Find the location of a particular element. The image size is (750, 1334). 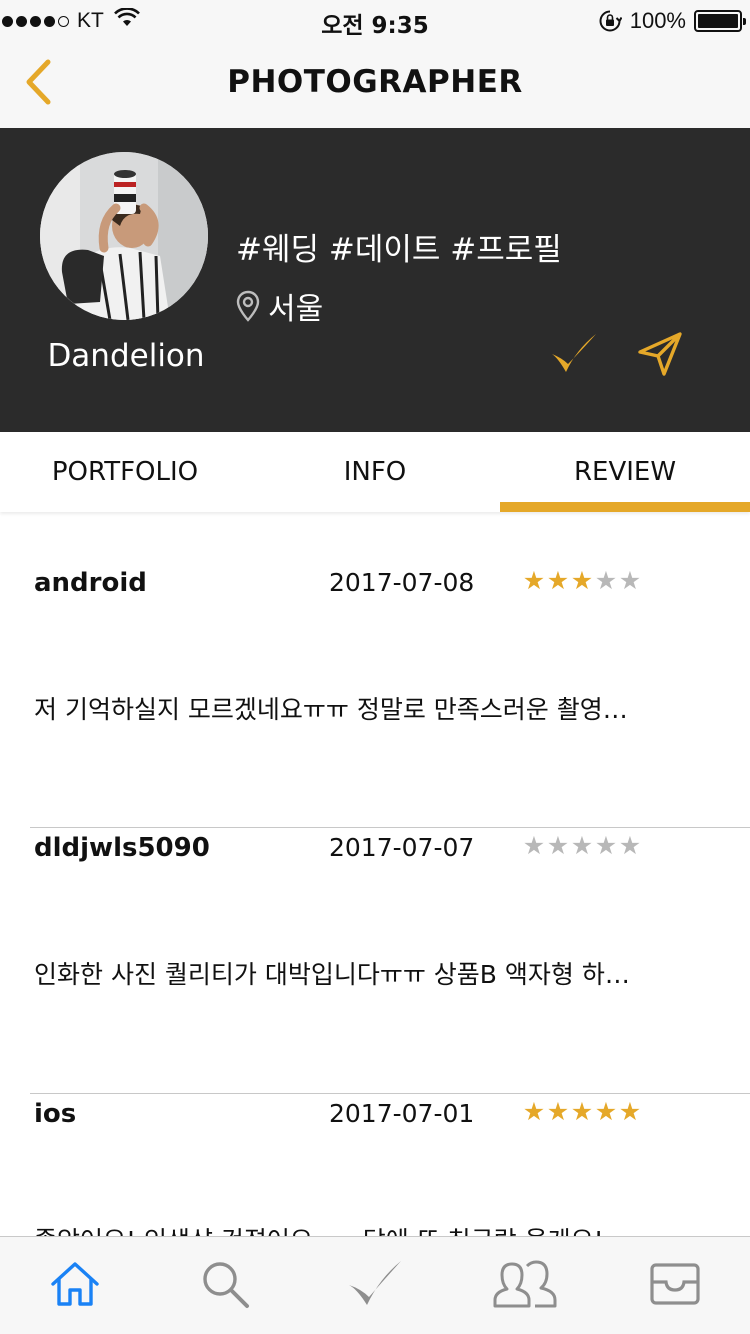

users-icon is located at coordinates (525, 1286).